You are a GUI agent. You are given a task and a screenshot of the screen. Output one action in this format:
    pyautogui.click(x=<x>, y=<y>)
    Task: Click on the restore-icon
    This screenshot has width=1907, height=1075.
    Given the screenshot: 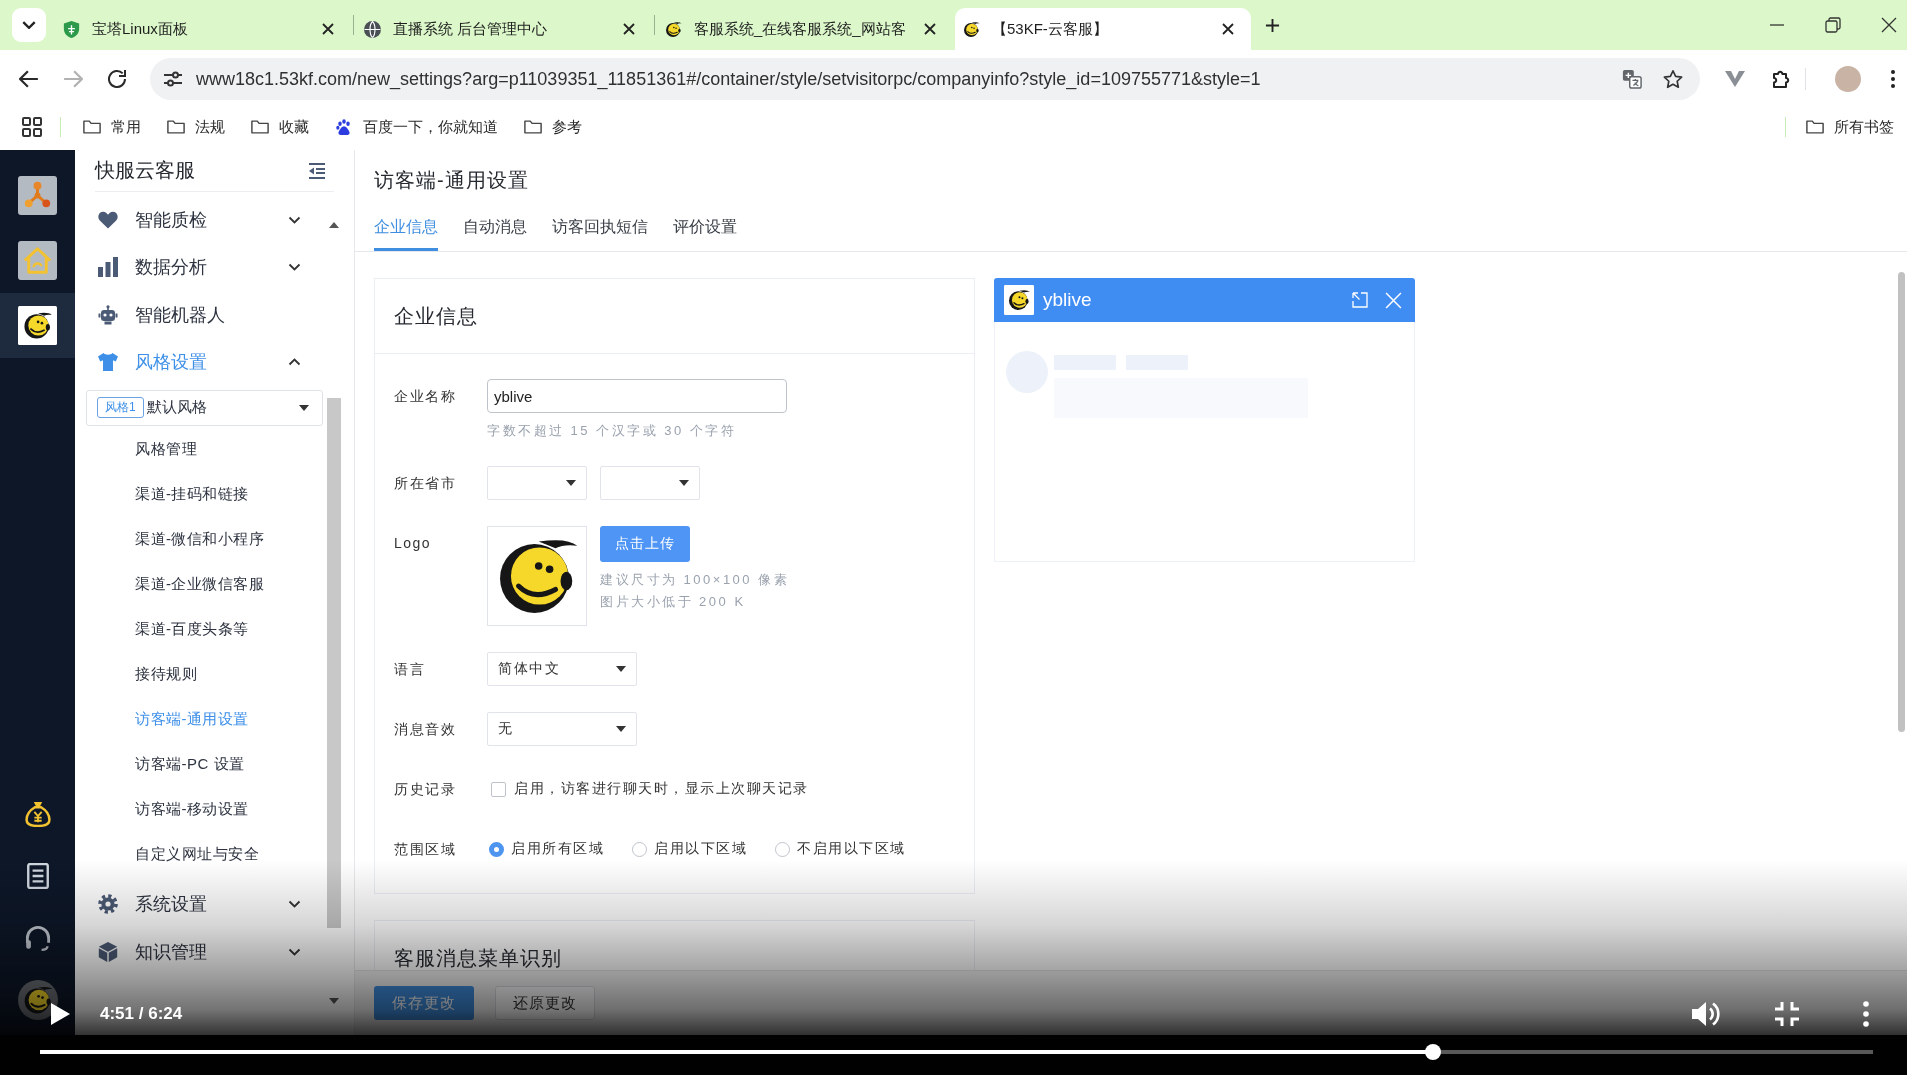 What is the action you would take?
    pyautogui.click(x=1833, y=25)
    